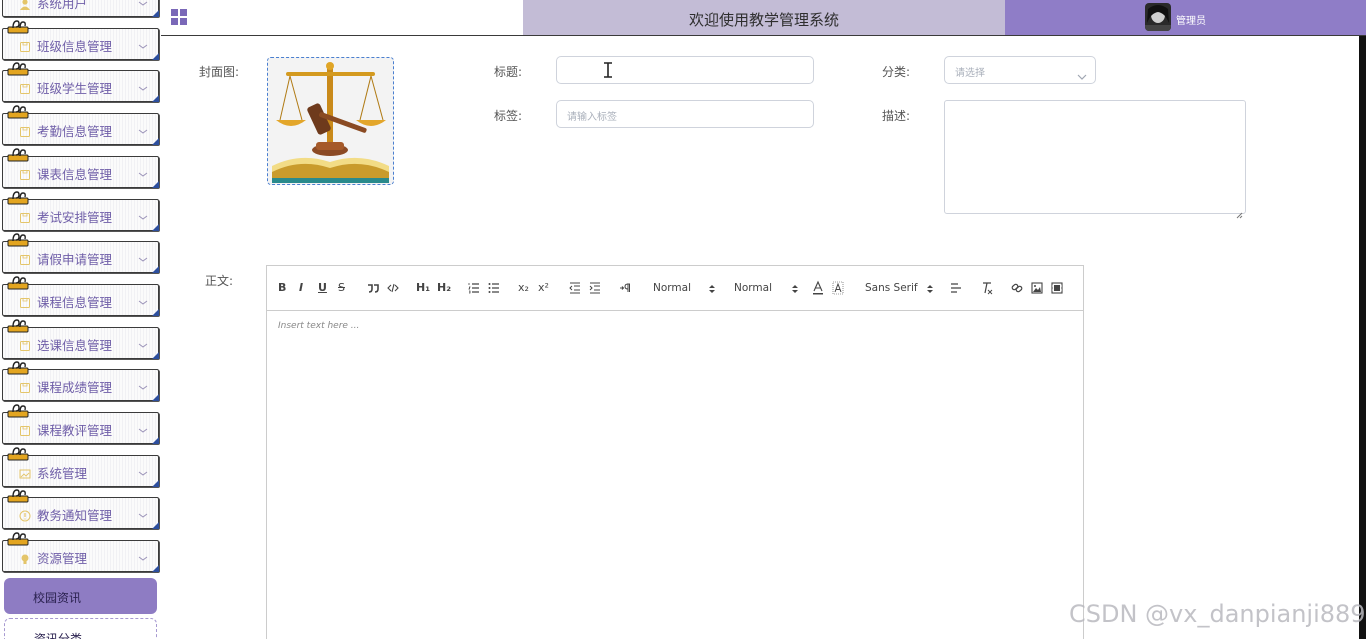  What do you see at coordinates (25, 5) in the screenshot?
I see `user-icon` at bounding box center [25, 5].